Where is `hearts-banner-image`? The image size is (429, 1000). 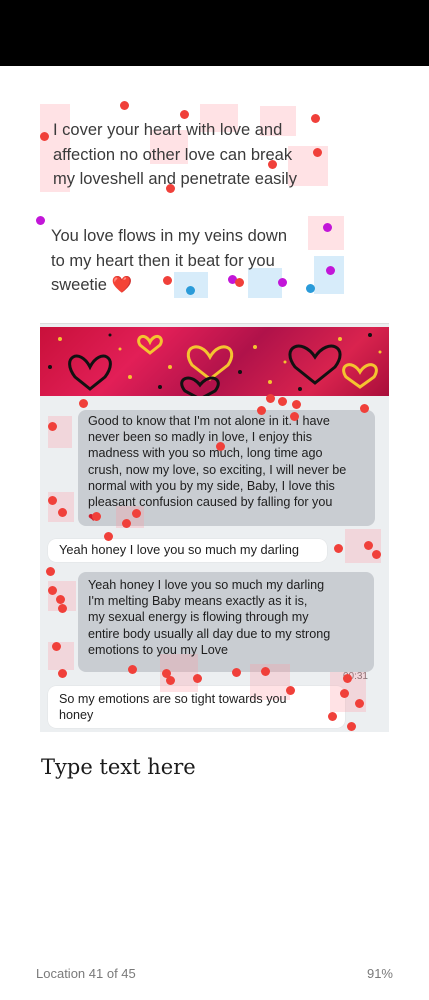
hearts-banner-image is located at coordinates (214, 361).